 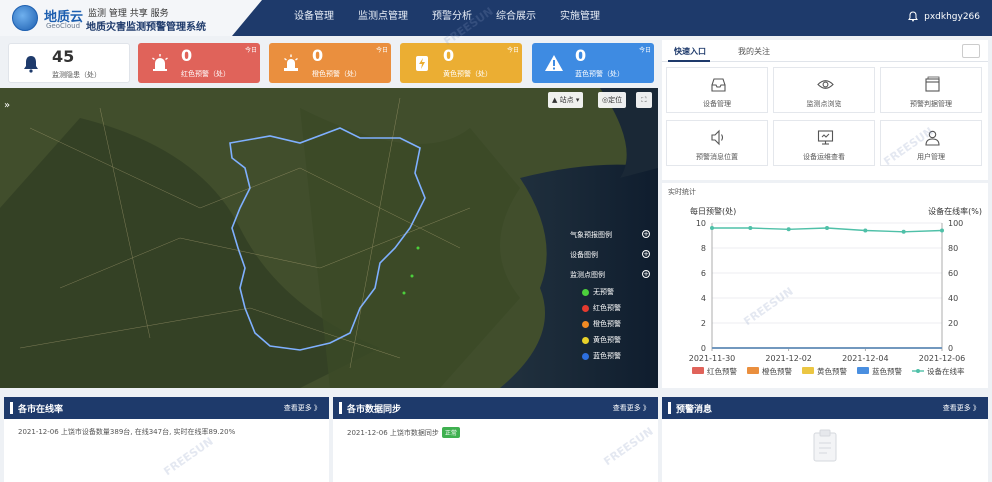 I want to click on legend-item-label: 蓝色预警, so click(x=607, y=356).